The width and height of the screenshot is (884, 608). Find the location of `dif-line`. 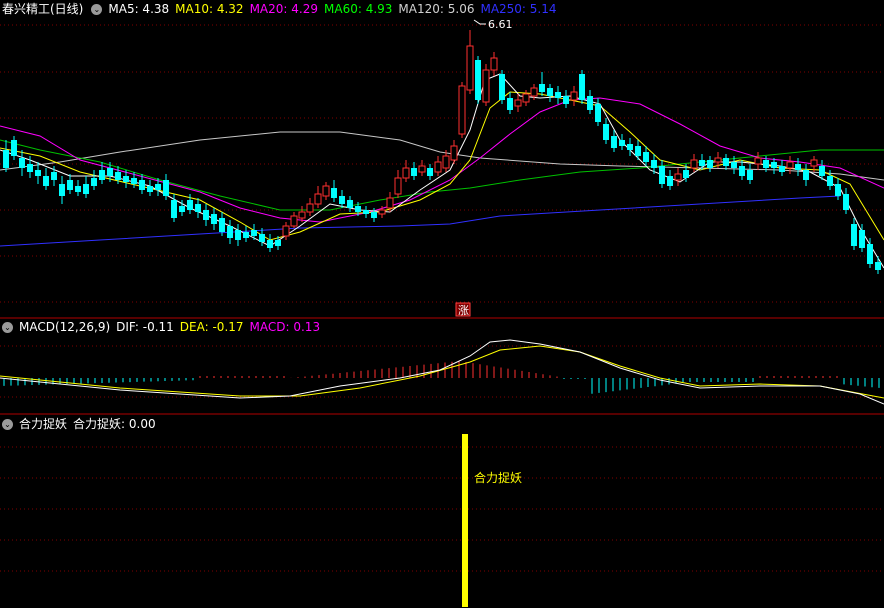

dif-line is located at coordinates (442, 372).